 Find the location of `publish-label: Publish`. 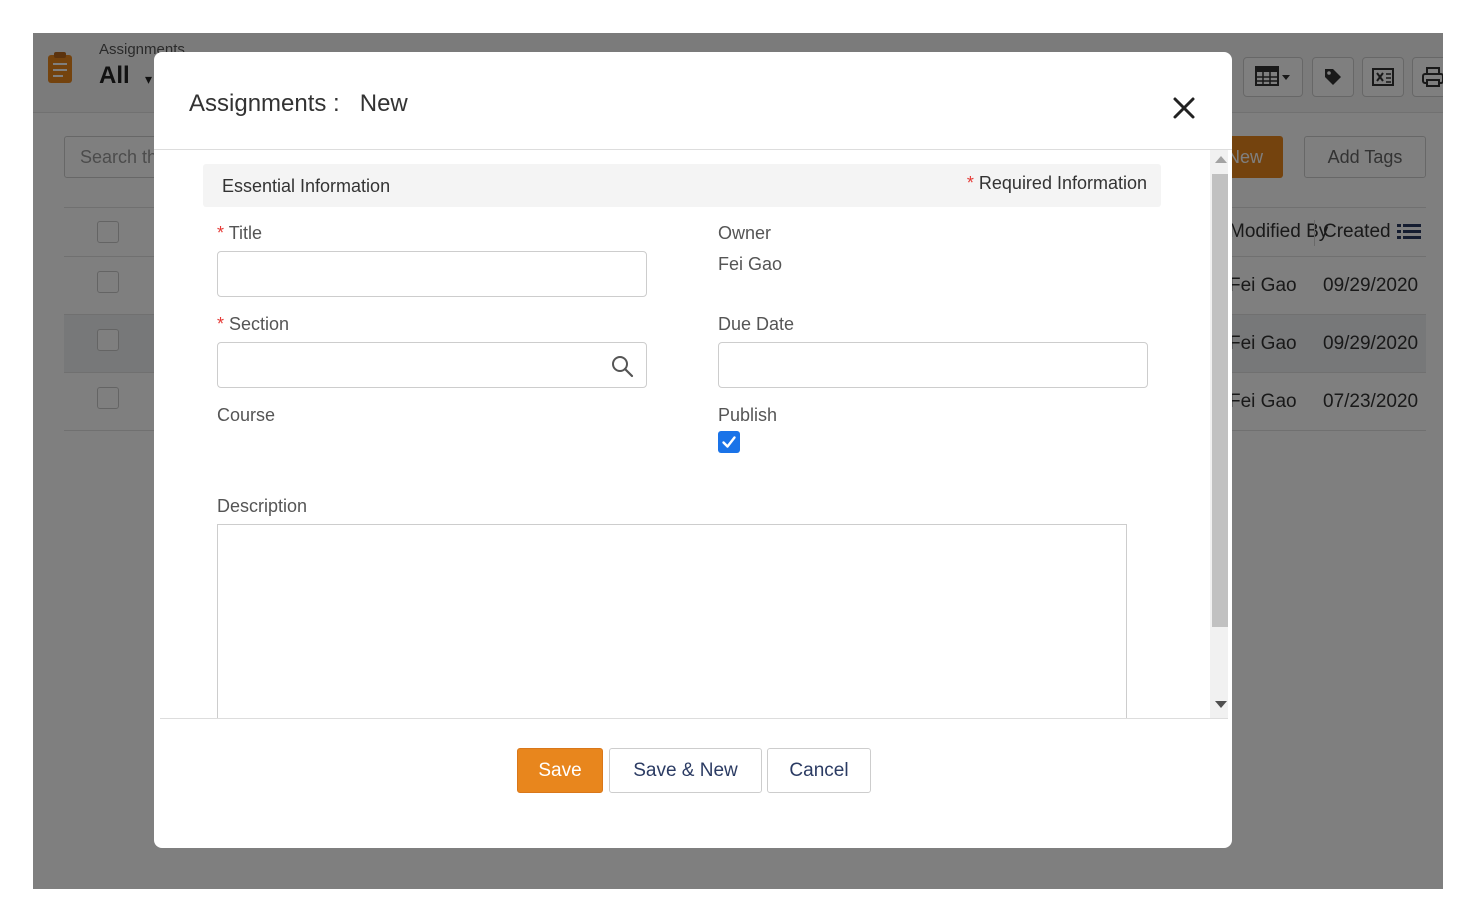

publish-label: Publish is located at coordinates (748, 415).